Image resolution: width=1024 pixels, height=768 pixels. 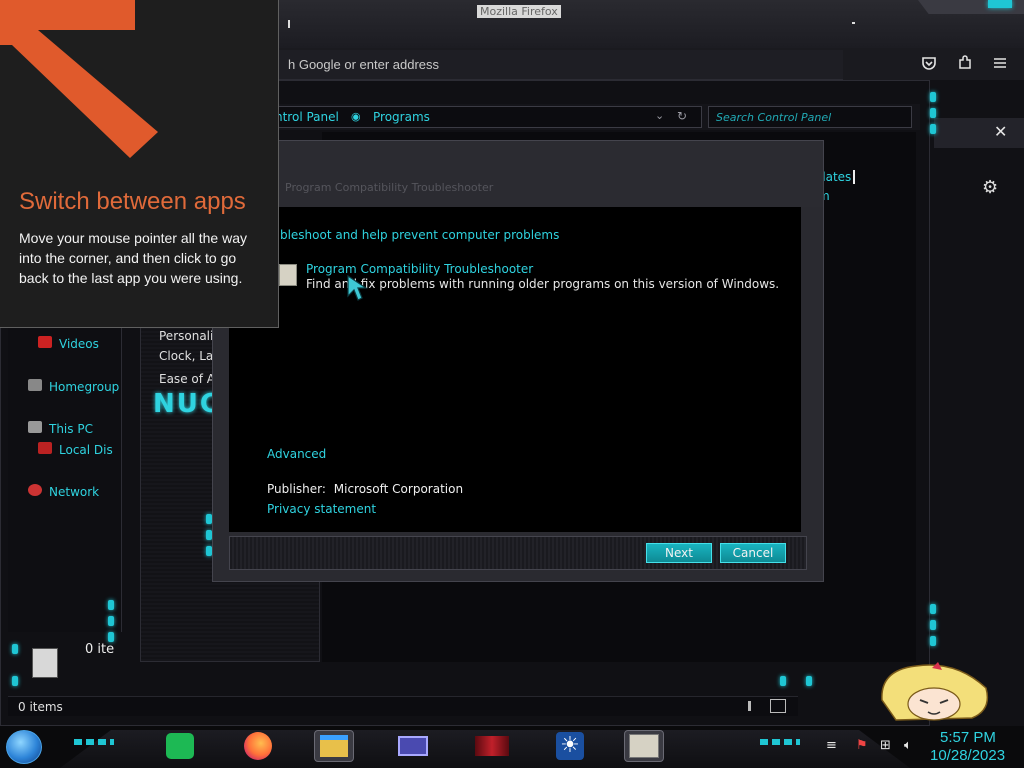 I want to click on status-item-count: 0 items, so click(x=40, y=707).